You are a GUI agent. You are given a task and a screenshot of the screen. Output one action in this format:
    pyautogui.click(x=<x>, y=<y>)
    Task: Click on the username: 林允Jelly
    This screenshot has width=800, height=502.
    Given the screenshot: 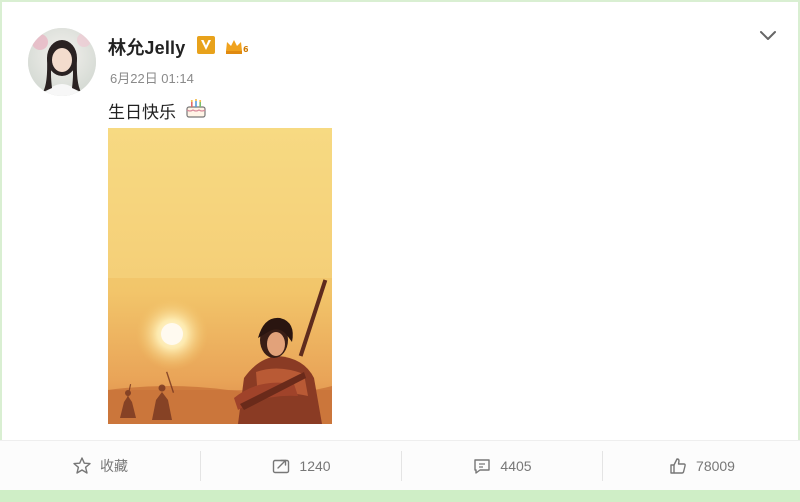 What is the action you would take?
    pyautogui.click(x=146, y=47)
    